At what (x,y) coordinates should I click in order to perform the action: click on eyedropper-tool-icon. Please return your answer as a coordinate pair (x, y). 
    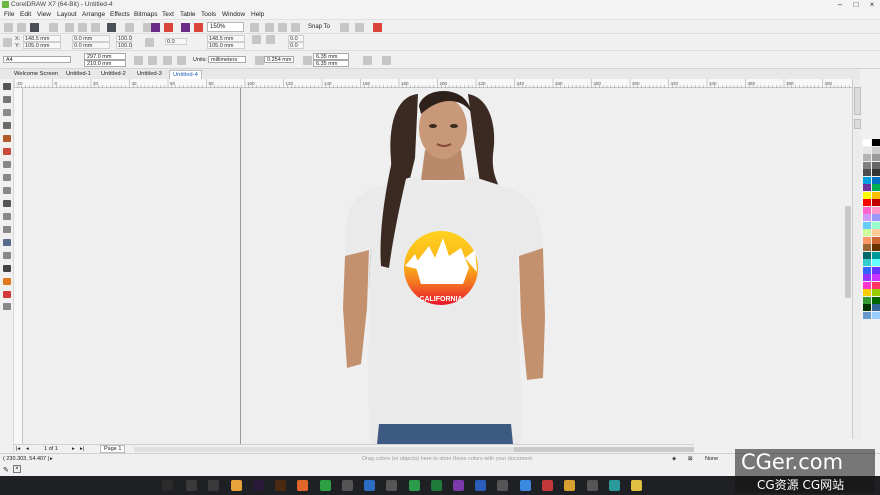
    Looking at the image, I should click on (7, 268).